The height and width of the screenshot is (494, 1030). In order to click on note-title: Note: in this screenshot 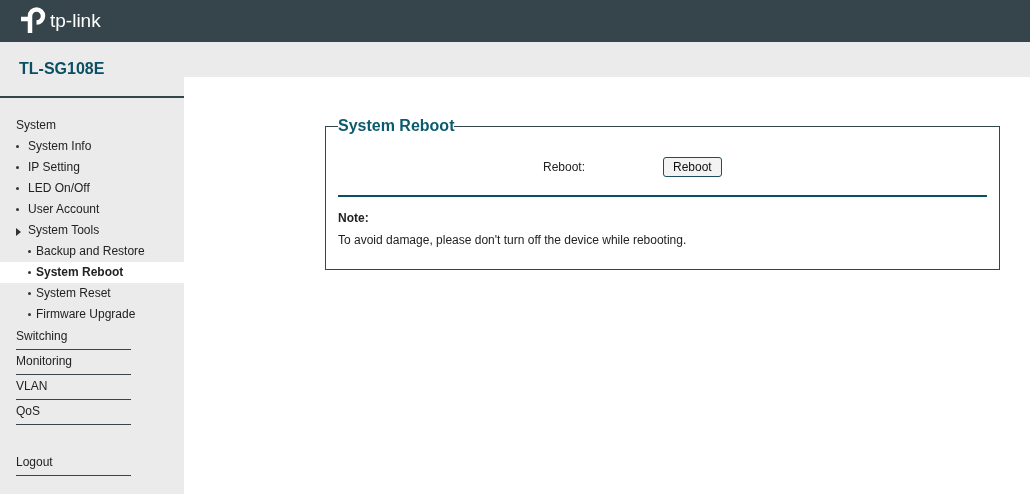, I will do `click(354, 218)`.